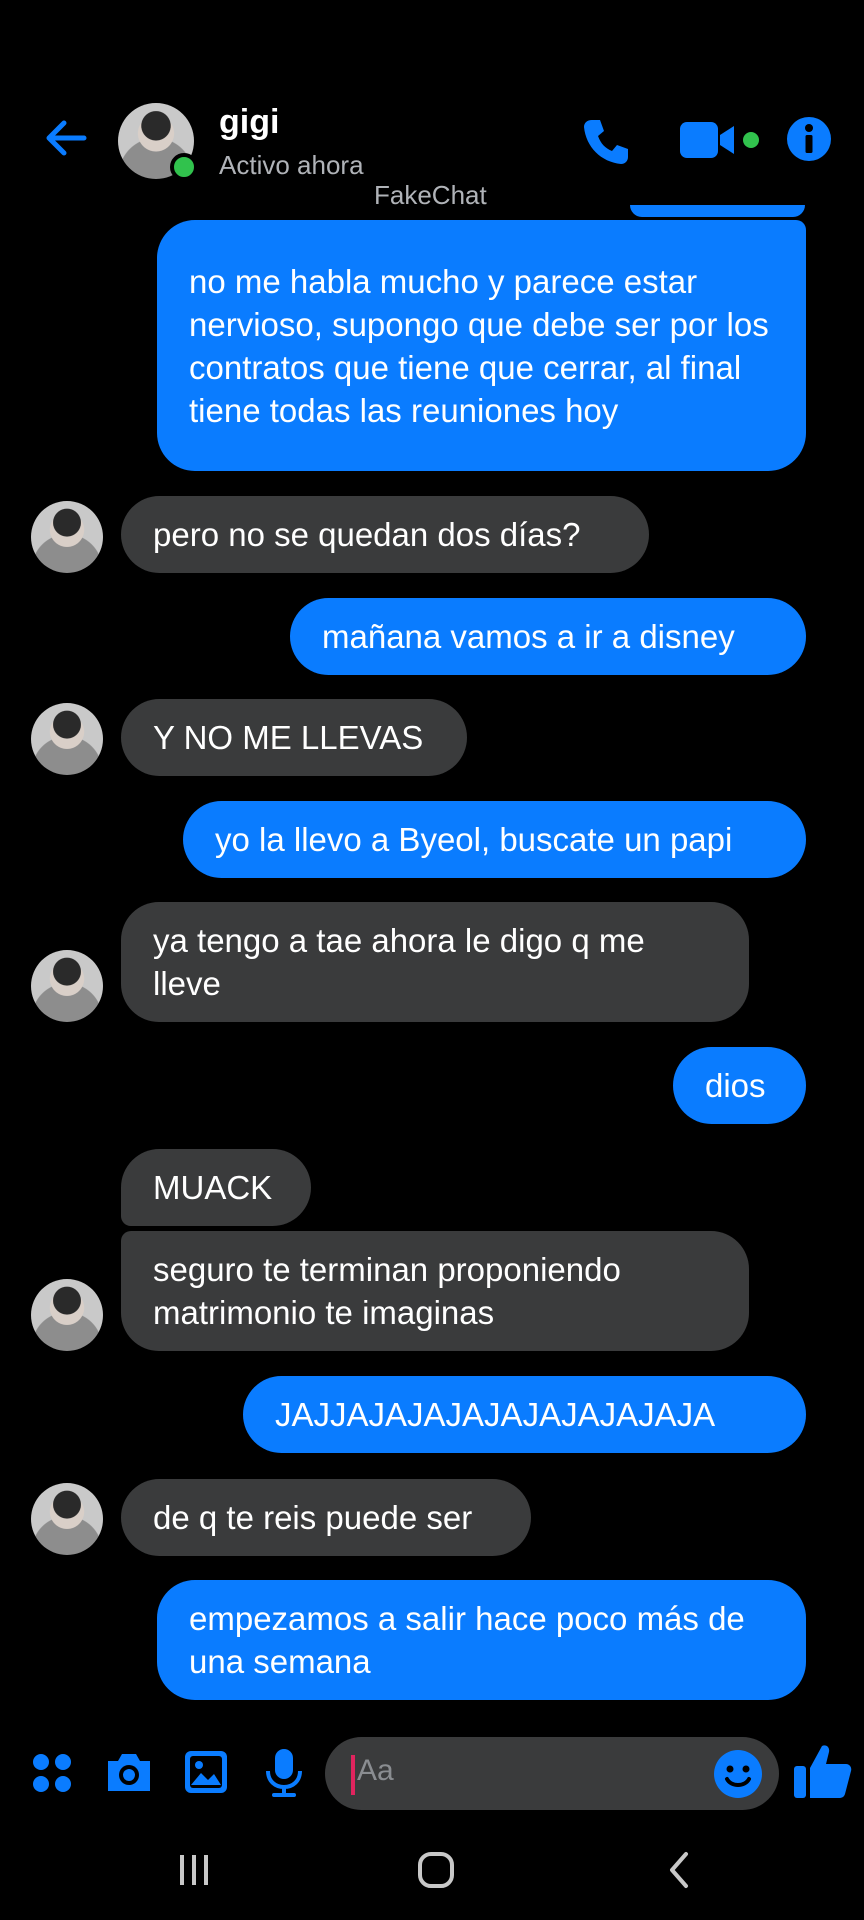 This screenshot has width=864, height=1920. Describe the element at coordinates (430, 195) in the screenshot. I see `watermark-label: FakeChat` at that location.